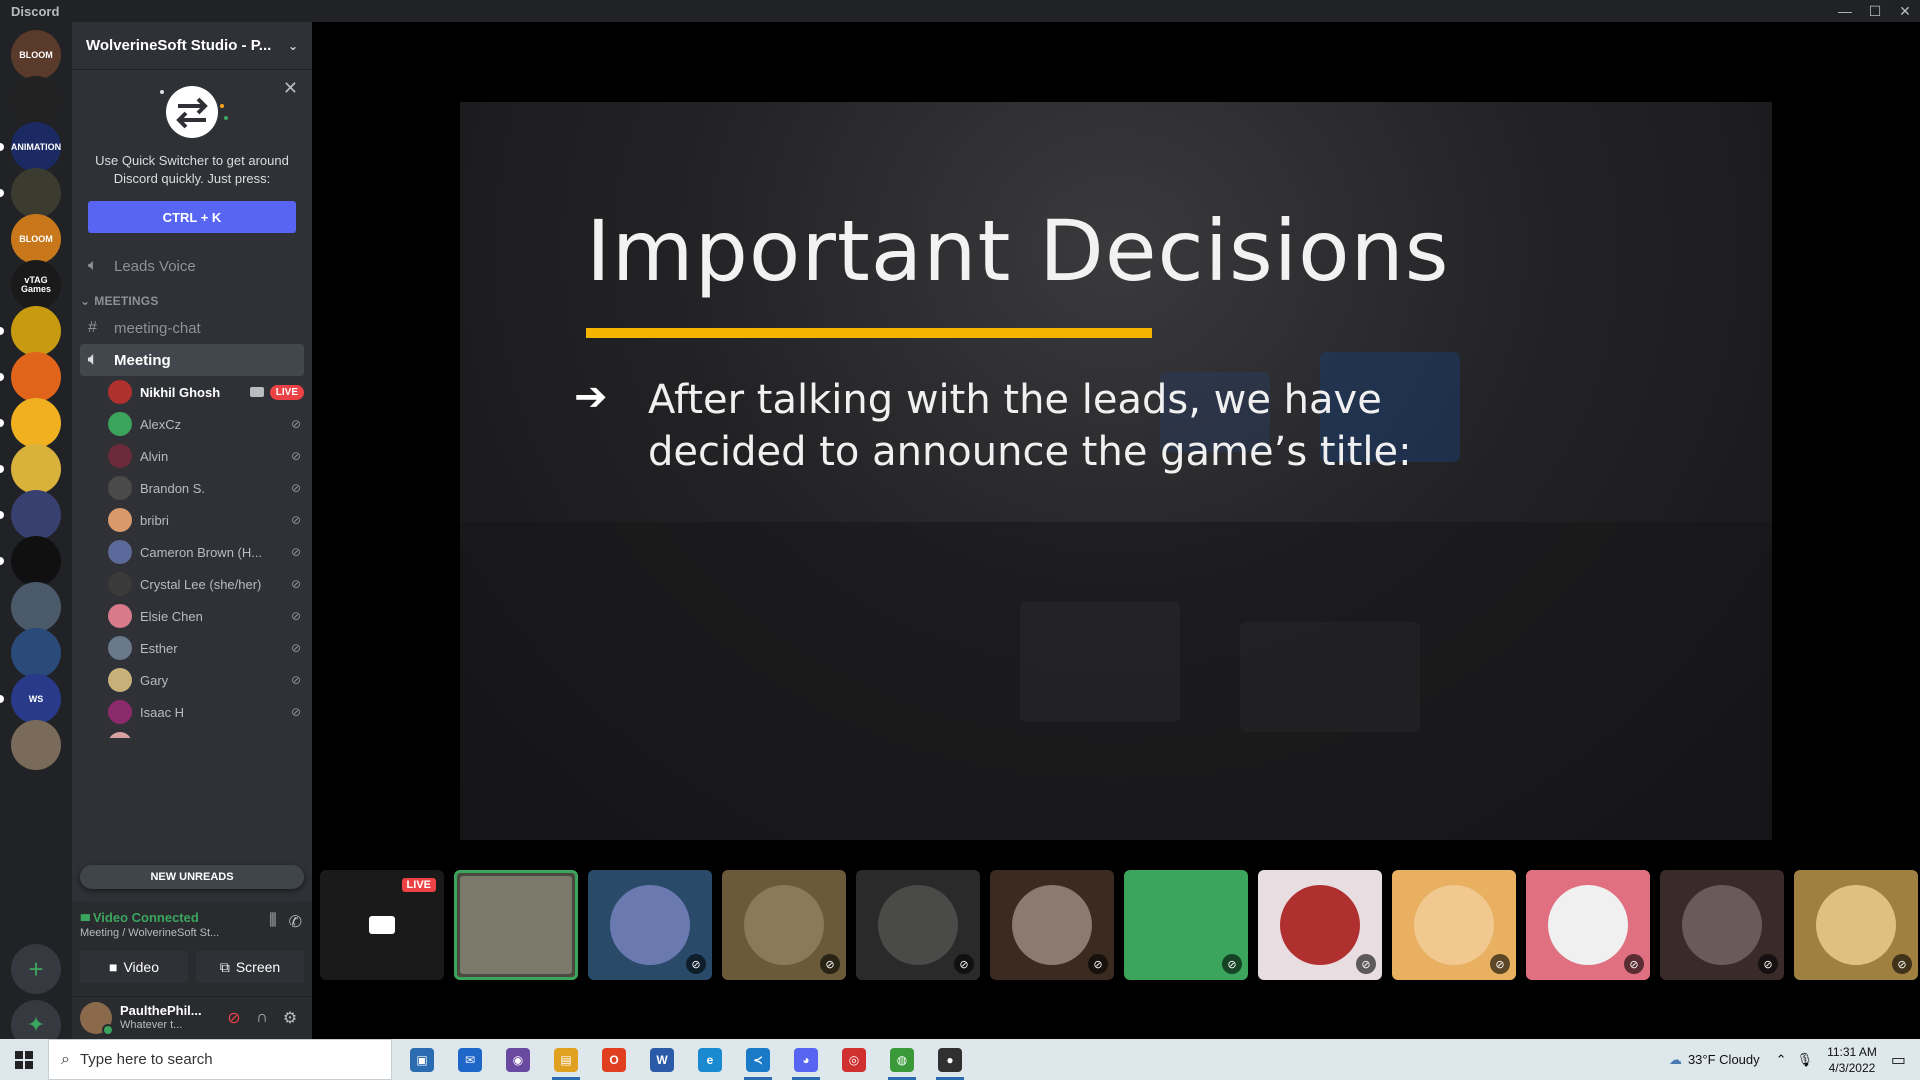  I want to click on voice-user-name: Alvin, so click(154, 456).